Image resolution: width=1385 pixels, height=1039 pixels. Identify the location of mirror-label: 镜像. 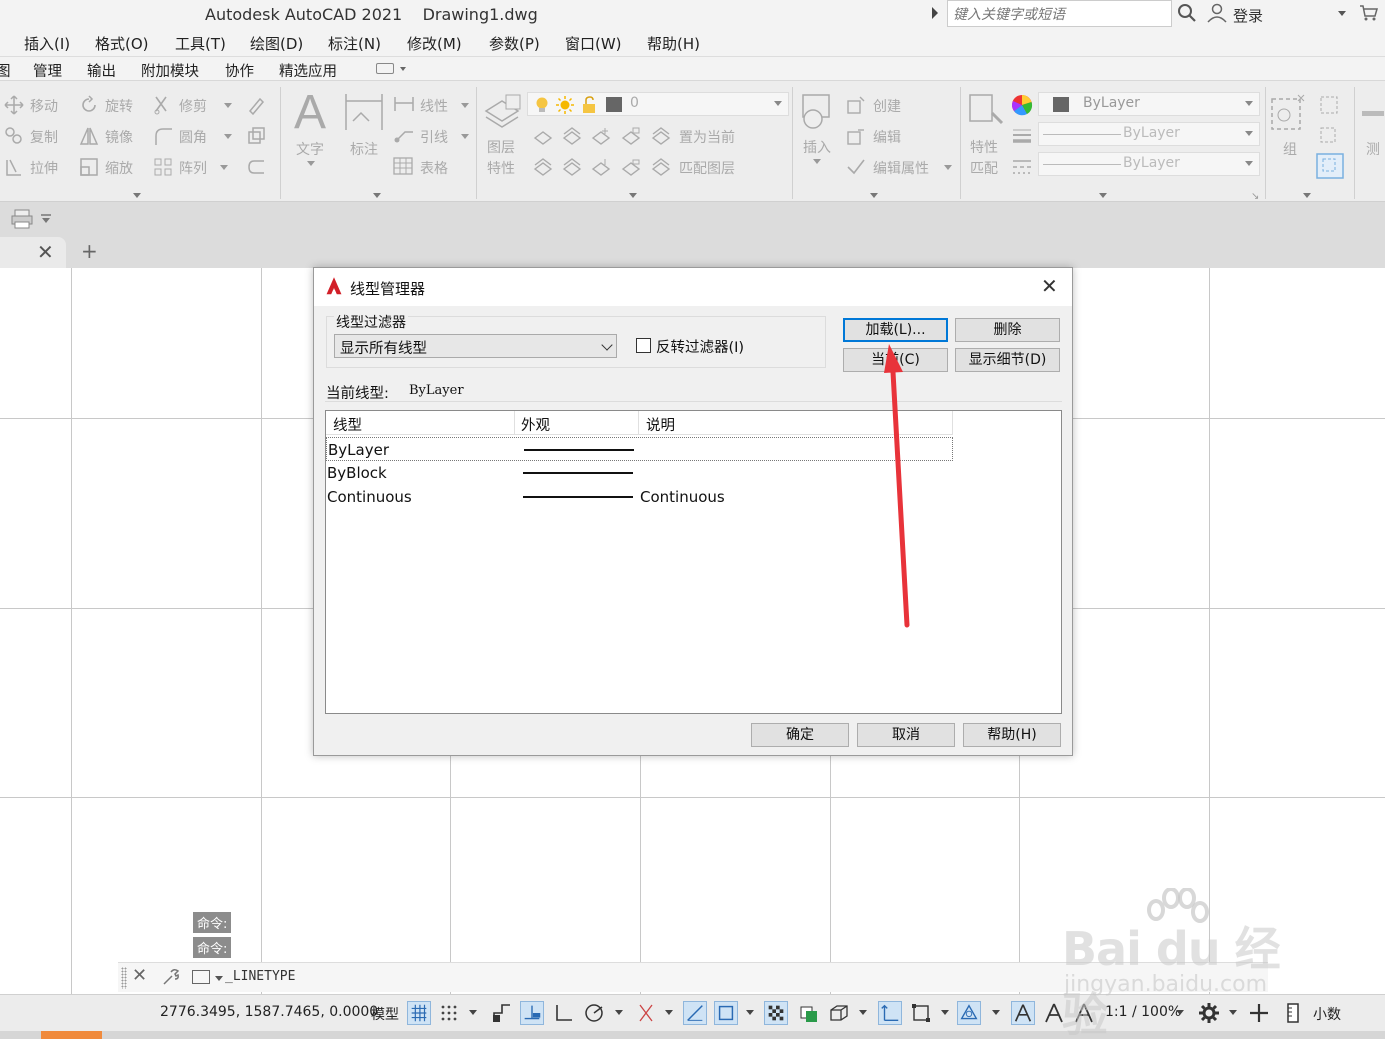
(119, 137).